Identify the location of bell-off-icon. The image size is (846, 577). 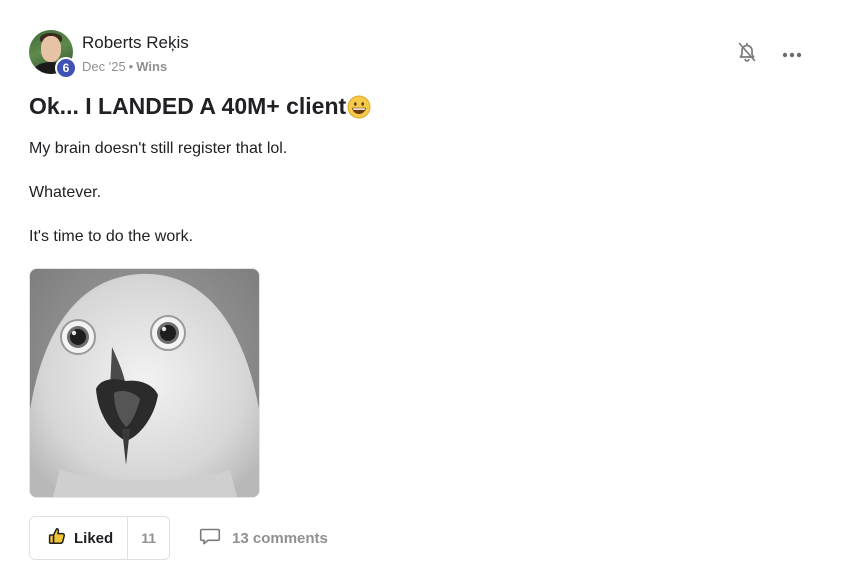
(747, 54).